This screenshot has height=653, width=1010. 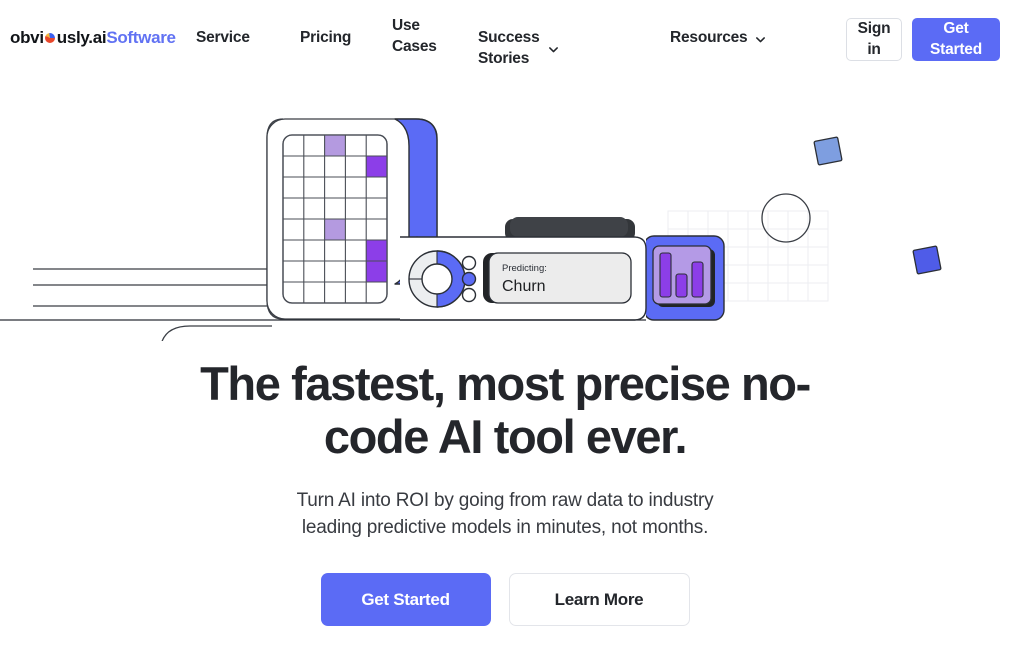 What do you see at coordinates (437, 279) in the screenshot?
I see `dial-gauge-icon` at bounding box center [437, 279].